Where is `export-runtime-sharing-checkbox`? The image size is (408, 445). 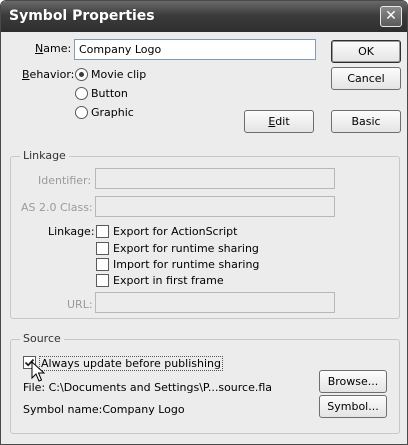 export-runtime-sharing-checkbox is located at coordinates (102, 248).